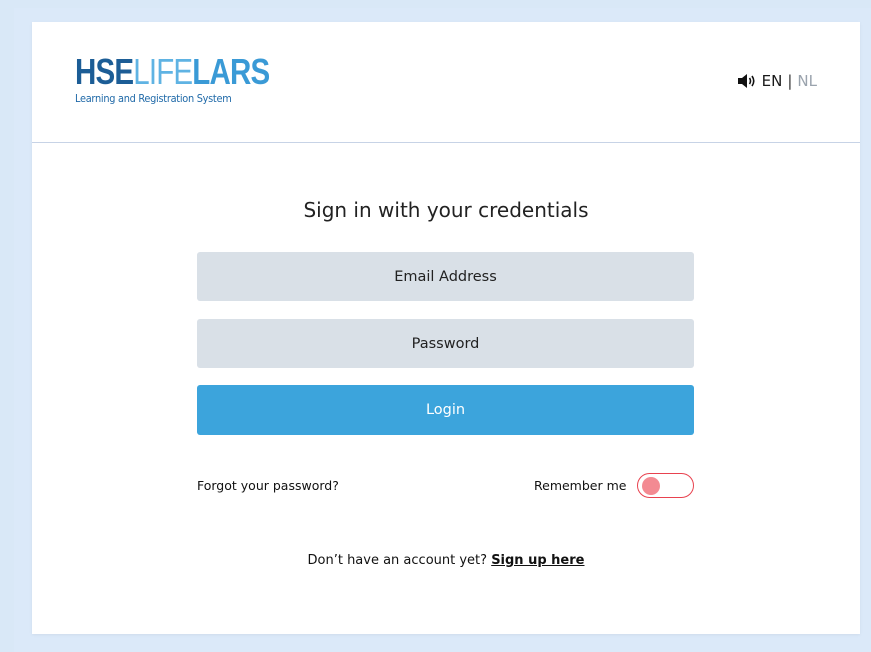 This screenshot has height=652, width=871. I want to click on forgot-password-link: Forgot your password?, so click(268, 485).